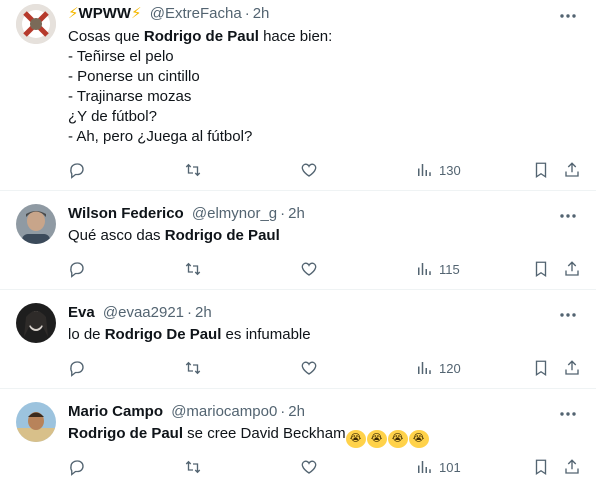 Image resolution: width=596 pixels, height=487 pixels. Describe the element at coordinates (130, 96) in the screenshot. I see `tweet-line: - Trajinarse mozas` at that location.